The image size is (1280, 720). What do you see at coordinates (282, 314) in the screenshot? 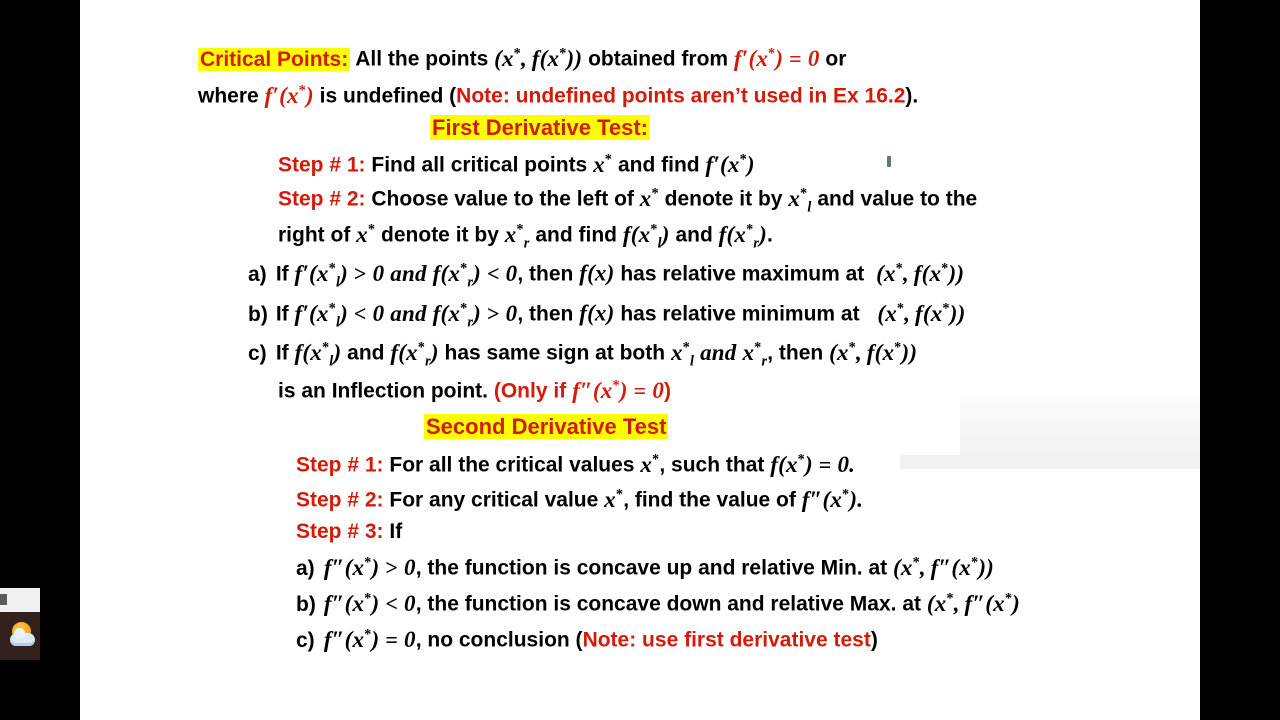
I see `item-b-if: If` at bounding box center [282, 314].